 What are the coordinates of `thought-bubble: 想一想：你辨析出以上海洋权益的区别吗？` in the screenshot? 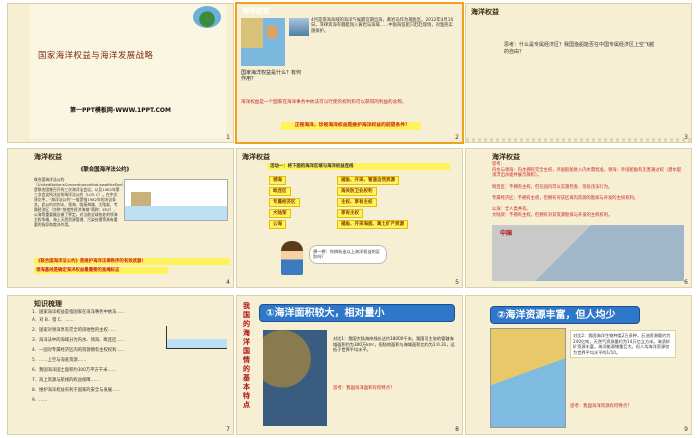 It's located at (348, 254).